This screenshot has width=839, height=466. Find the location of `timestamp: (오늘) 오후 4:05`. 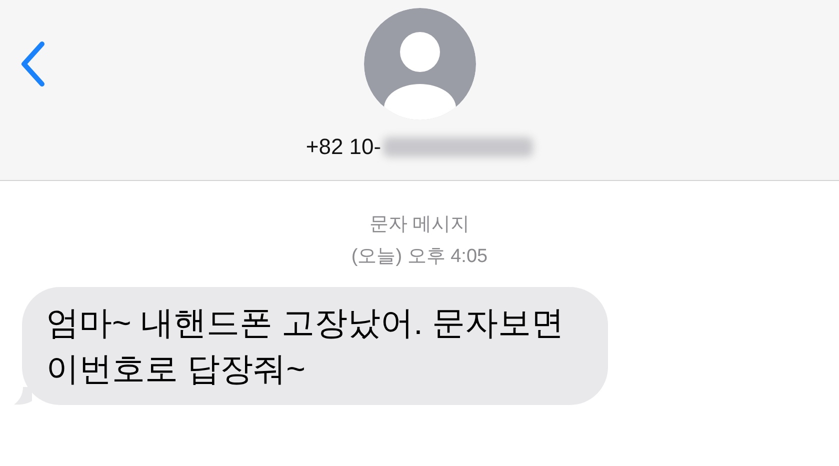

timestamp: (오늘) 오후 4:05 is located at coordinates (419, 257).